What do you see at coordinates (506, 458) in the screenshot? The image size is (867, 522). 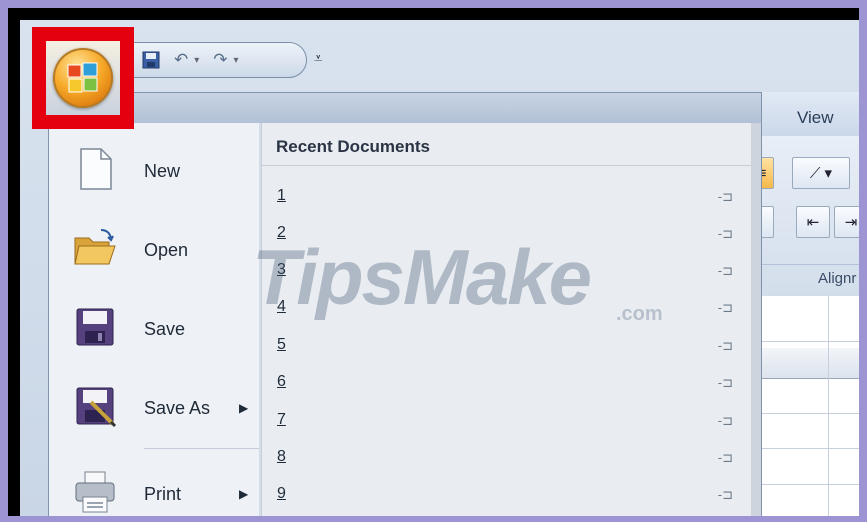 I see `recent-document-item: 8 -⊐` at bounding box center [506, 458].